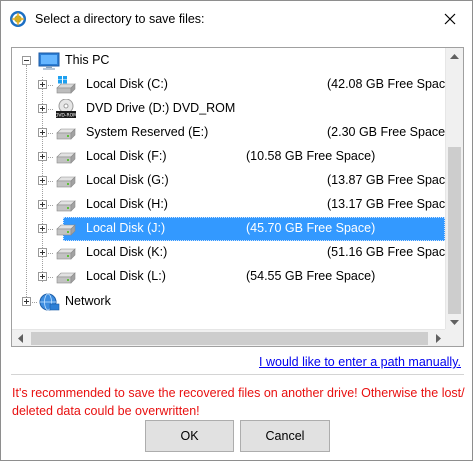  Describe the element at coordinates (285, 436) in the screenshot. I see `cancel-button: Cancel` at that location.